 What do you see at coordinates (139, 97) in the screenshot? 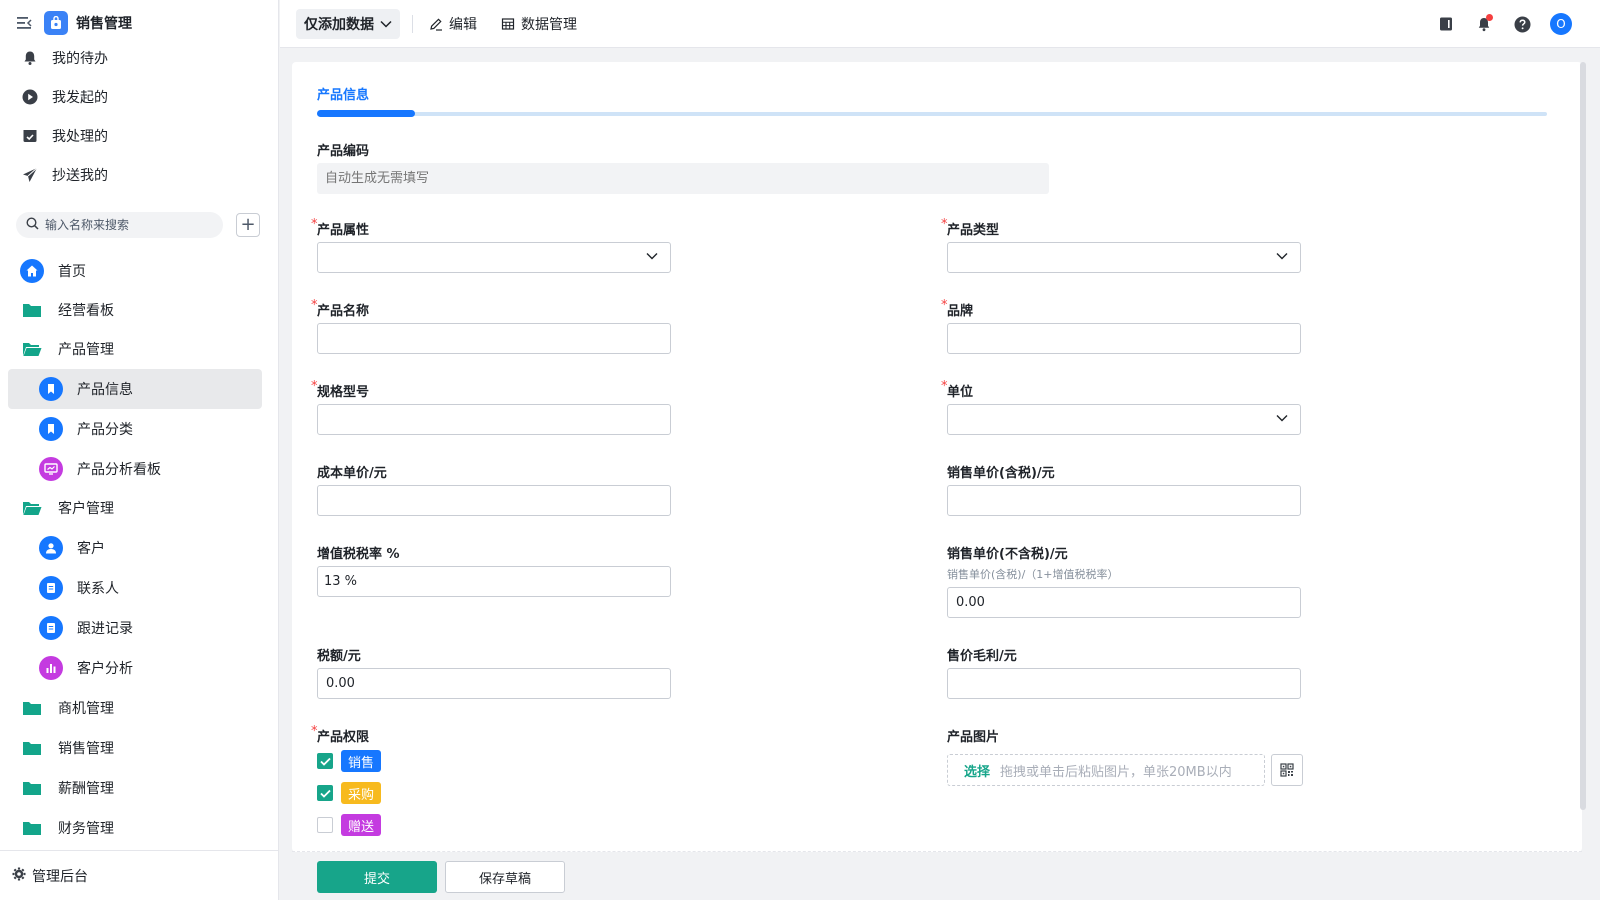
I see `quick-link-initiated: 我发起的` at bounding box center [139, 97].